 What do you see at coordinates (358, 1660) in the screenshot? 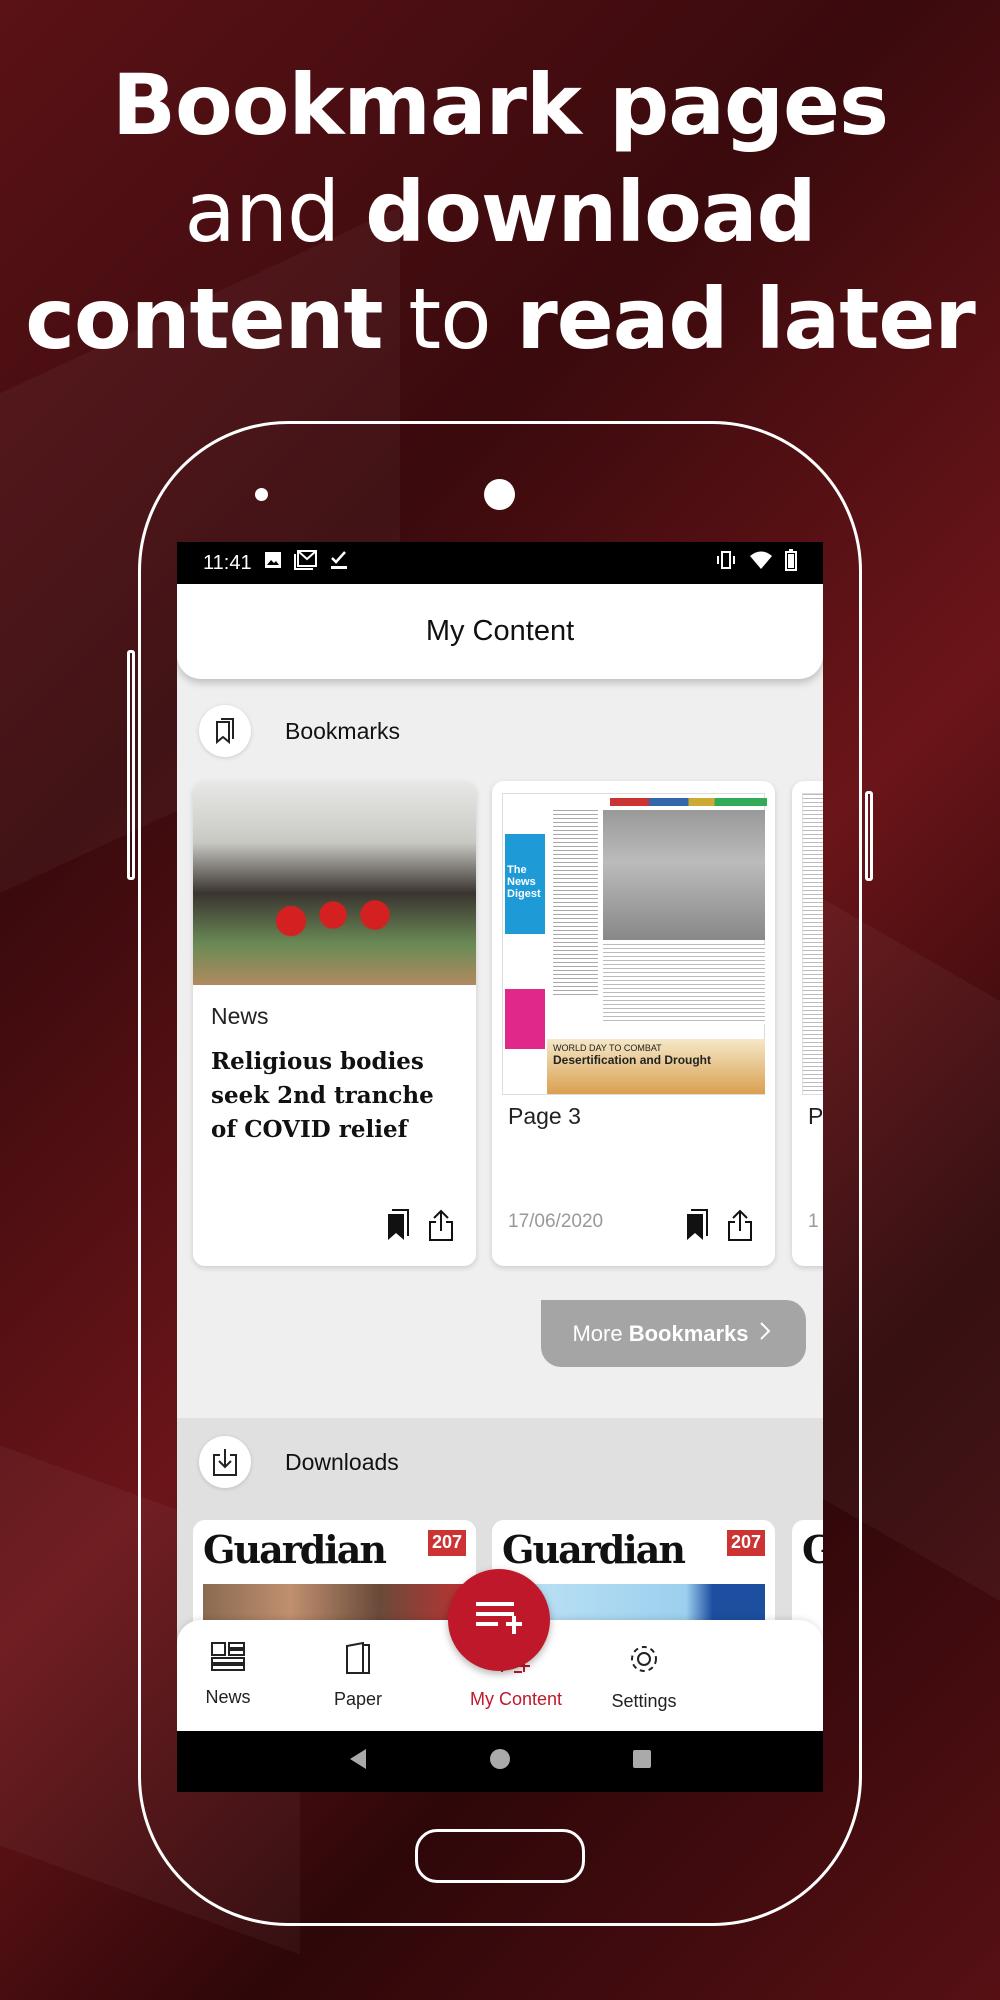
I see `paper-icon` at bounding box center [358, 1660].